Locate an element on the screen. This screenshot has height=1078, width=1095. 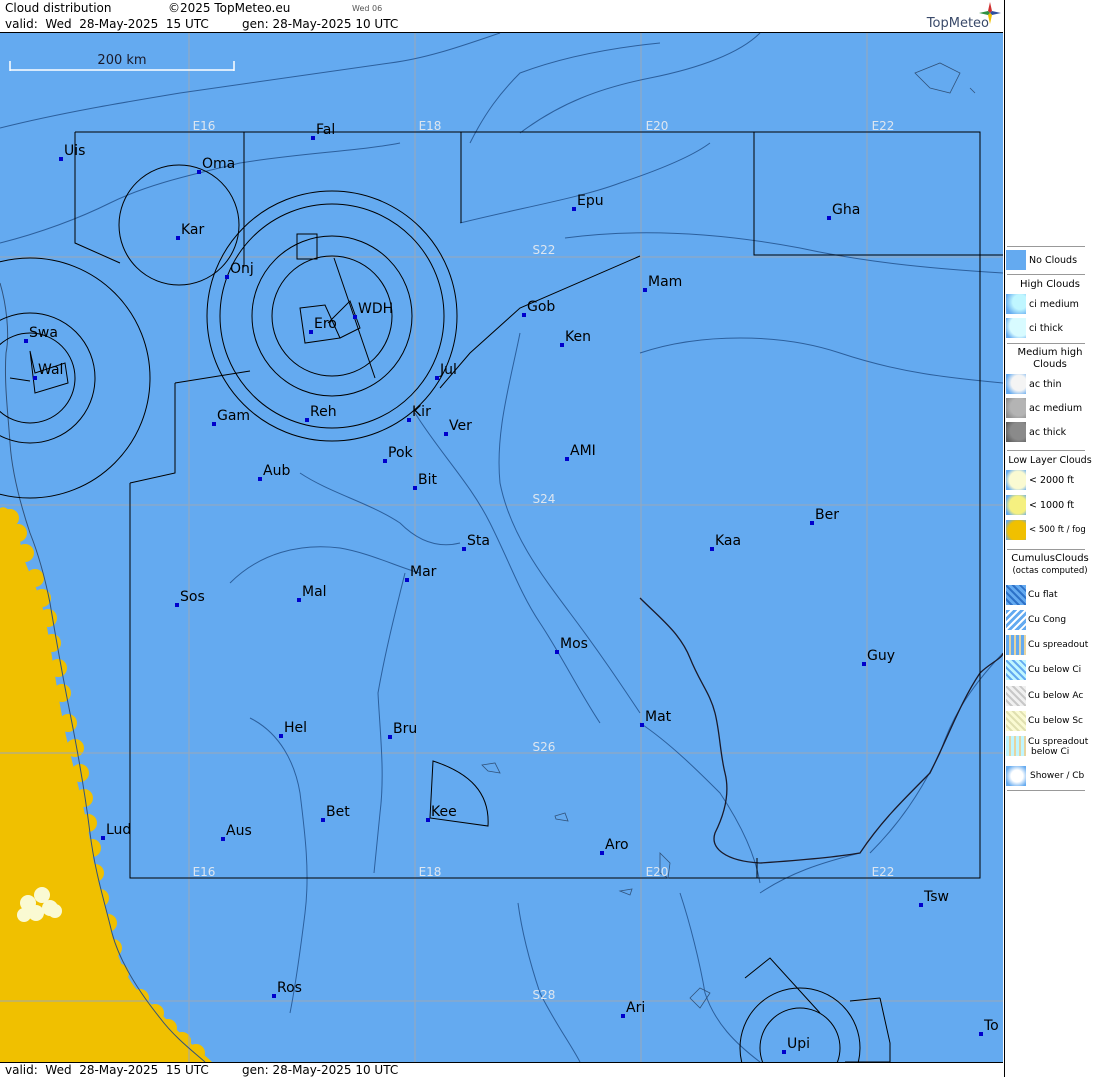
place-gha: Gha is located at coordinates (843, 211).